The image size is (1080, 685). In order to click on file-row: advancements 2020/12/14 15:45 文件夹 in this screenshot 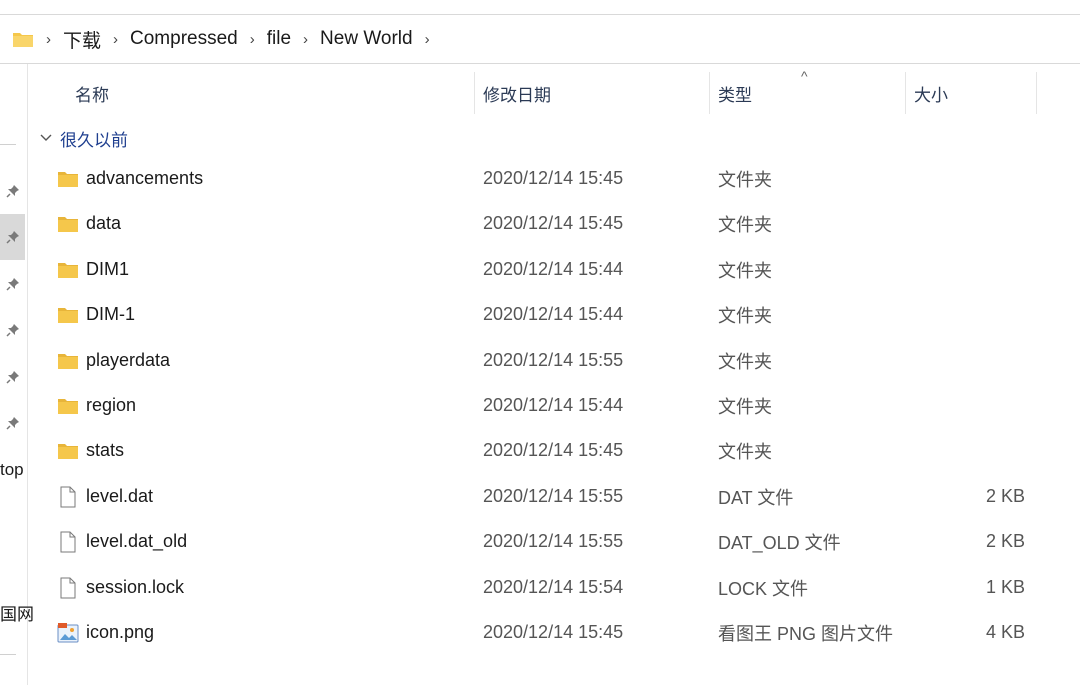, I will do `click(540, 178)`.